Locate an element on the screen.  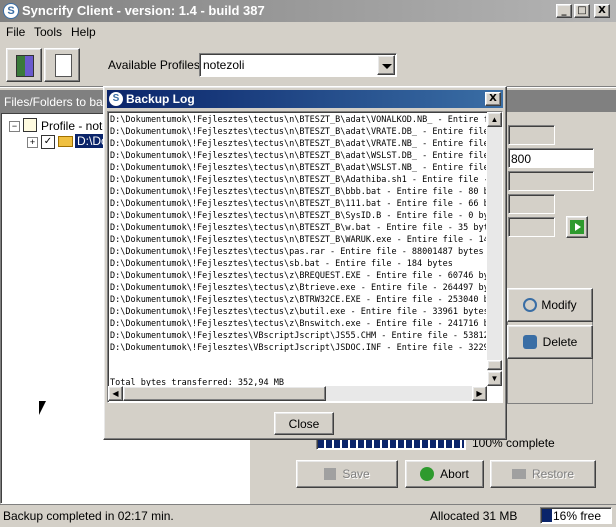
profile-icon is located at coordinates (25, 66).